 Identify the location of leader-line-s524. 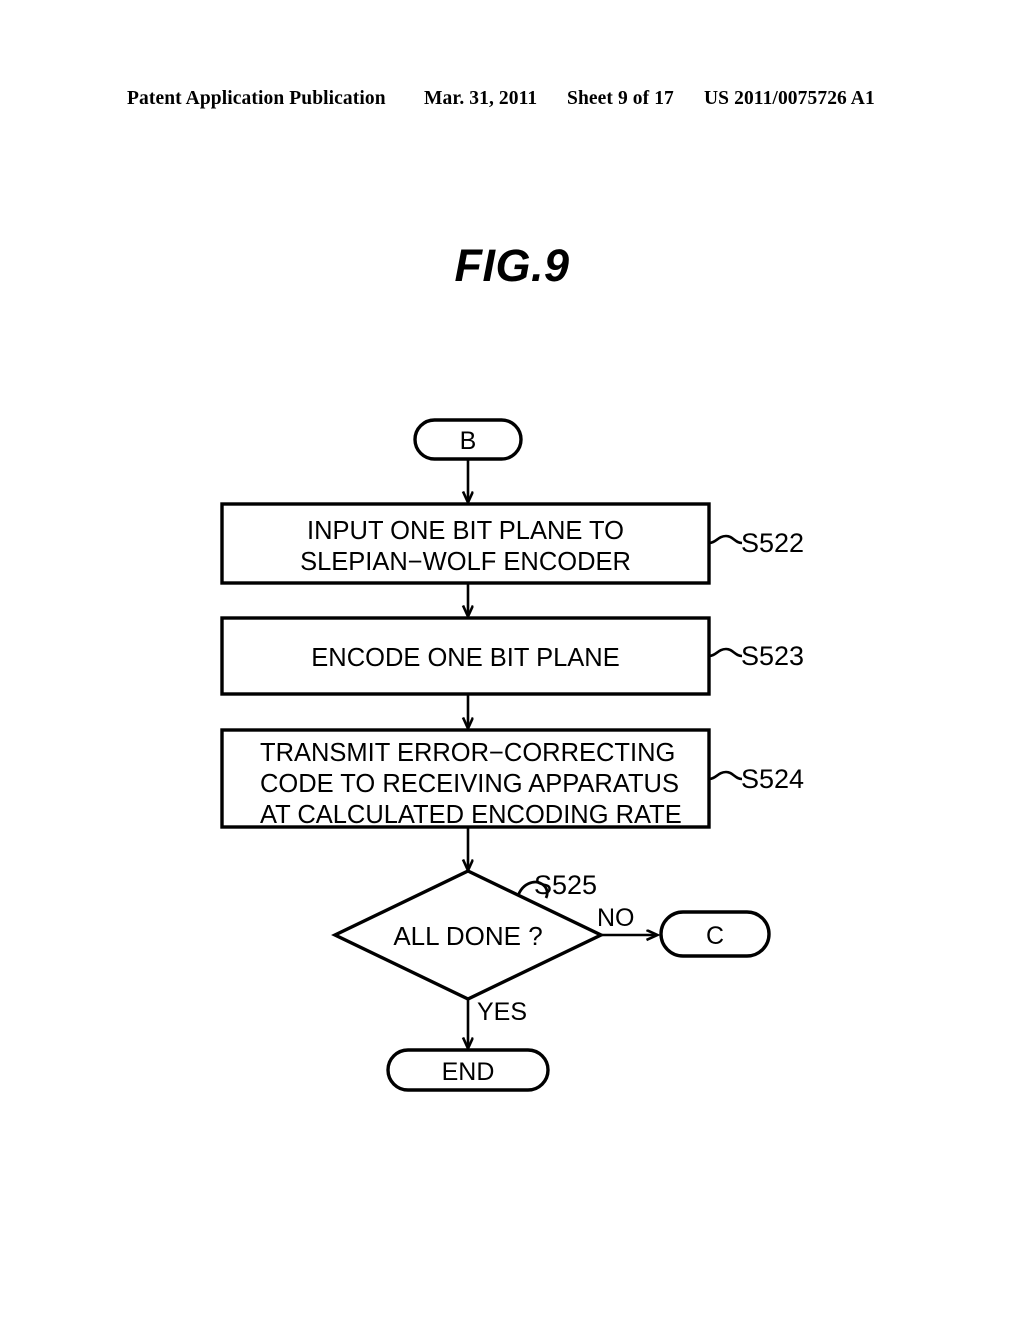
(725, 775).